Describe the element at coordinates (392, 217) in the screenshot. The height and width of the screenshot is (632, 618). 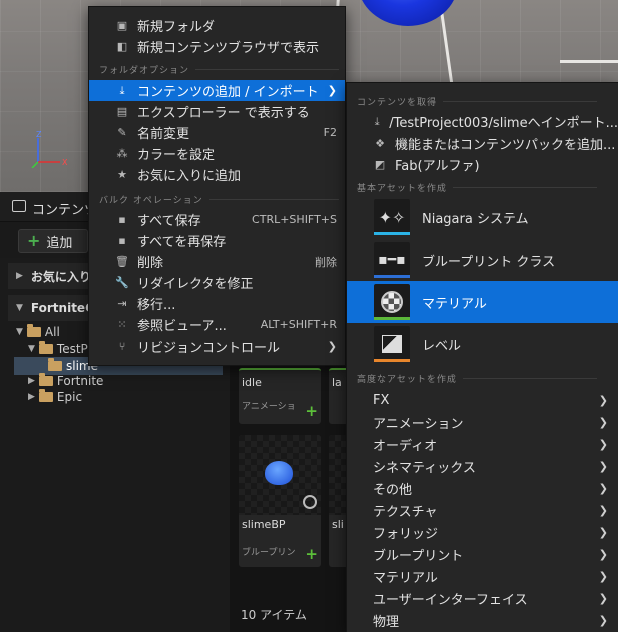
I see `niagara-icon: ✦✧` at that location.